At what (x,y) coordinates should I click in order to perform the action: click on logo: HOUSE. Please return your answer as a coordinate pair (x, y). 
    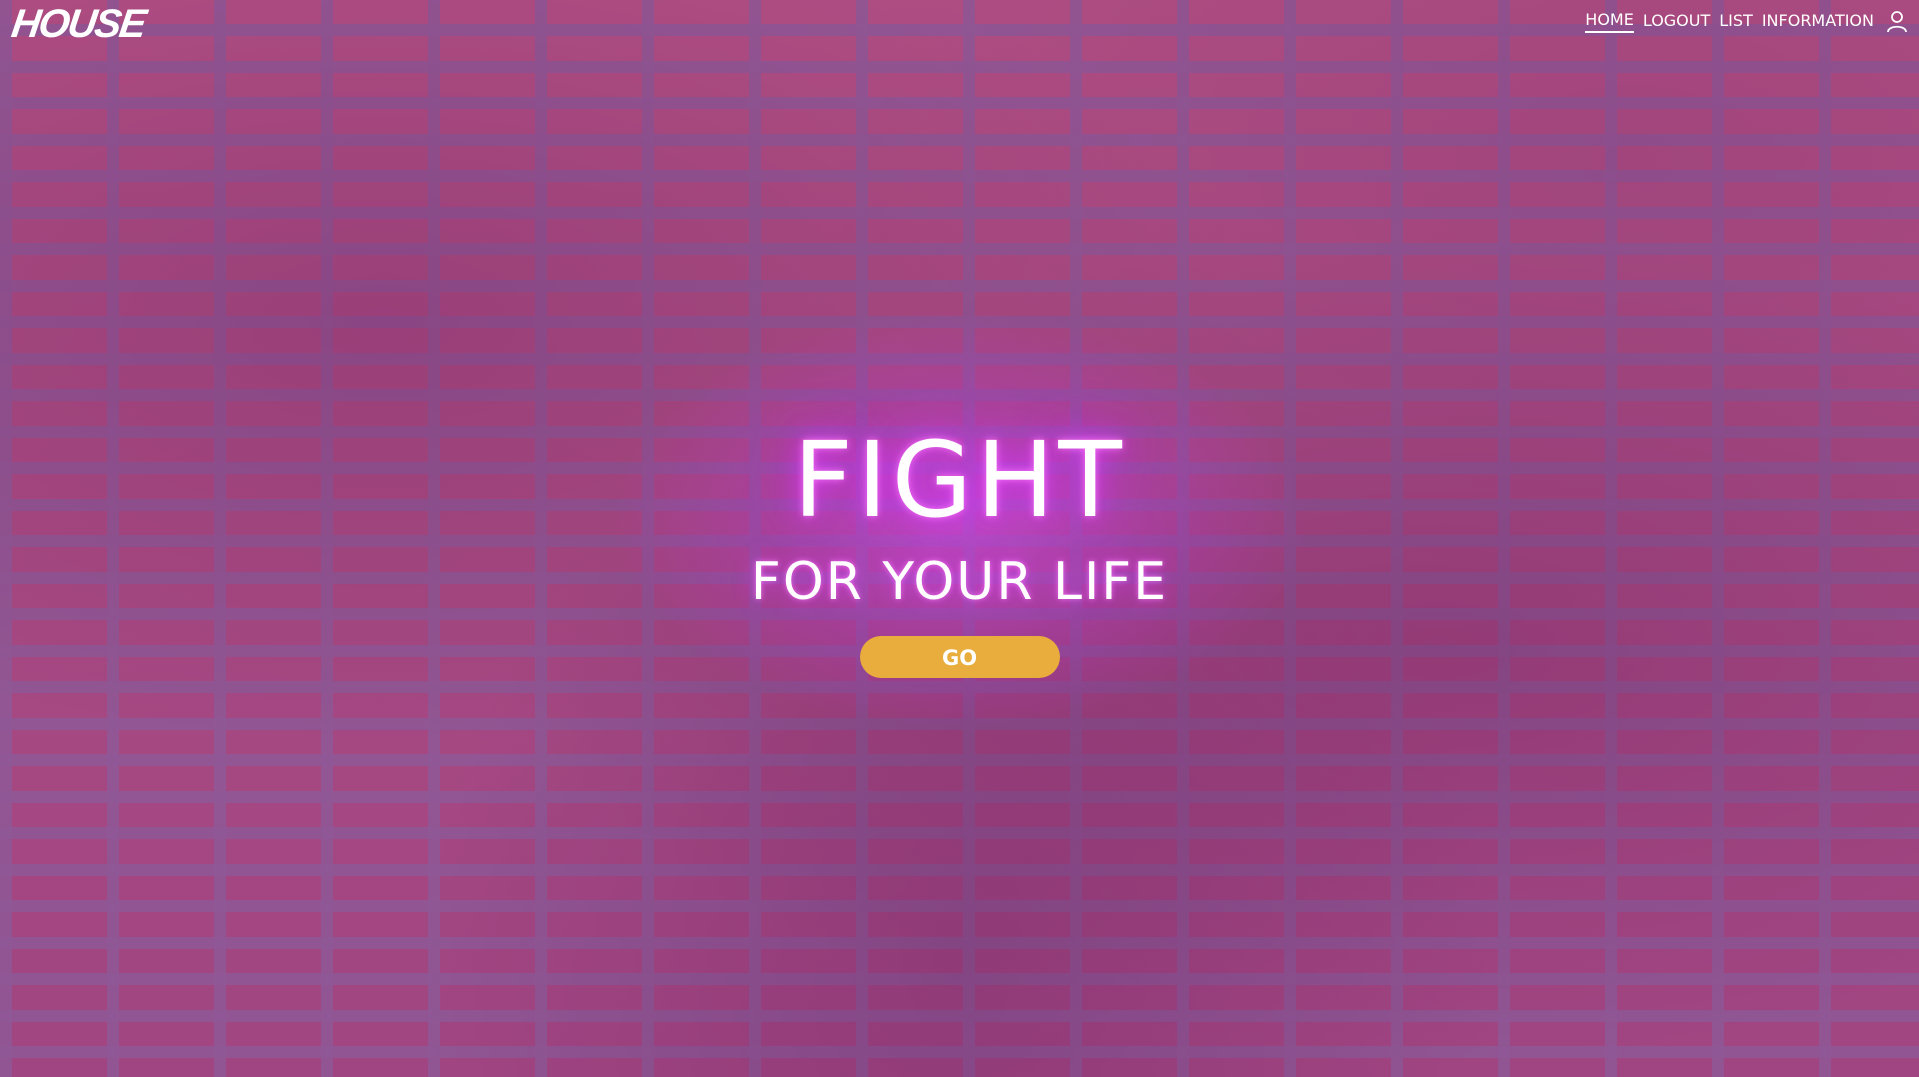
    Looking at the image, I should click on (78, 24).